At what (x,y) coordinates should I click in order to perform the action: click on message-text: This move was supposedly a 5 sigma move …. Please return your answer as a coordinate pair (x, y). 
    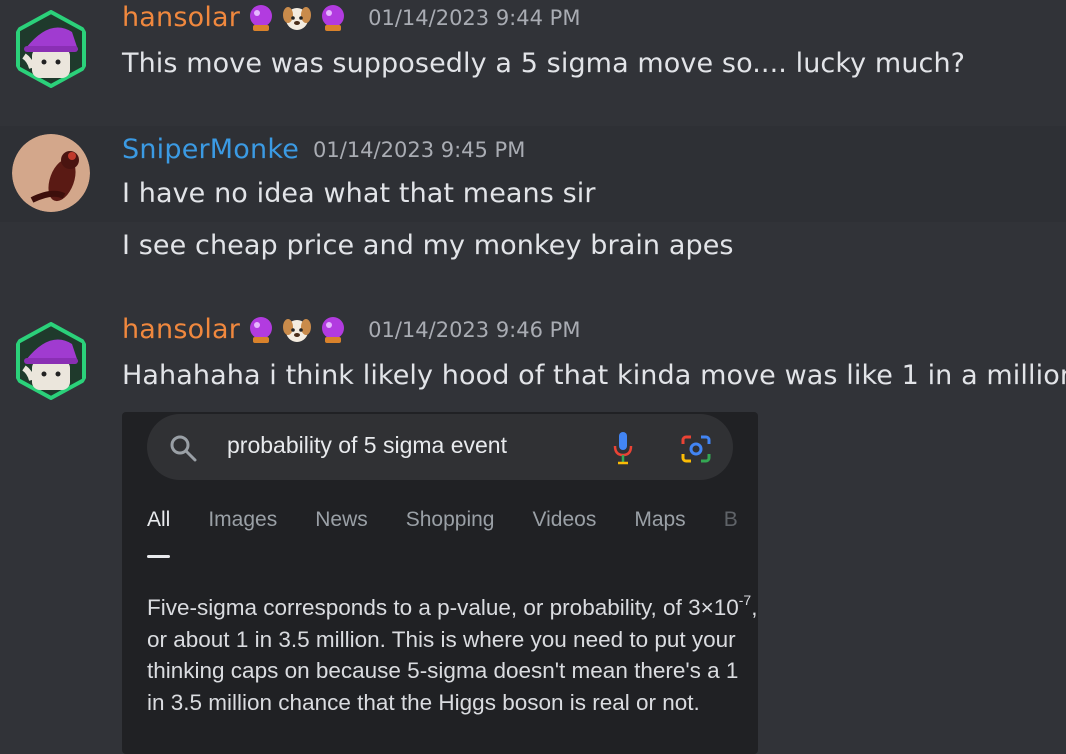
    Looking at the image, I should click on (544, 63).